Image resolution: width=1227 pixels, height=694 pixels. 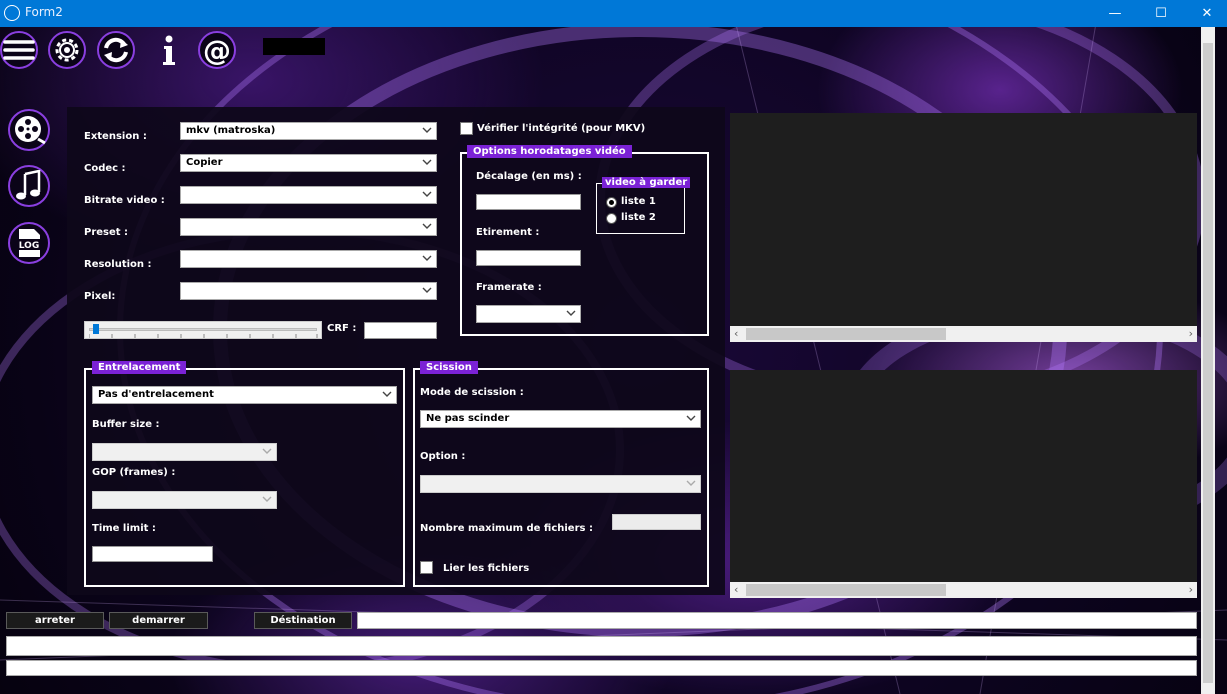 I want to click on preset-select, so click(x=308, y=227).